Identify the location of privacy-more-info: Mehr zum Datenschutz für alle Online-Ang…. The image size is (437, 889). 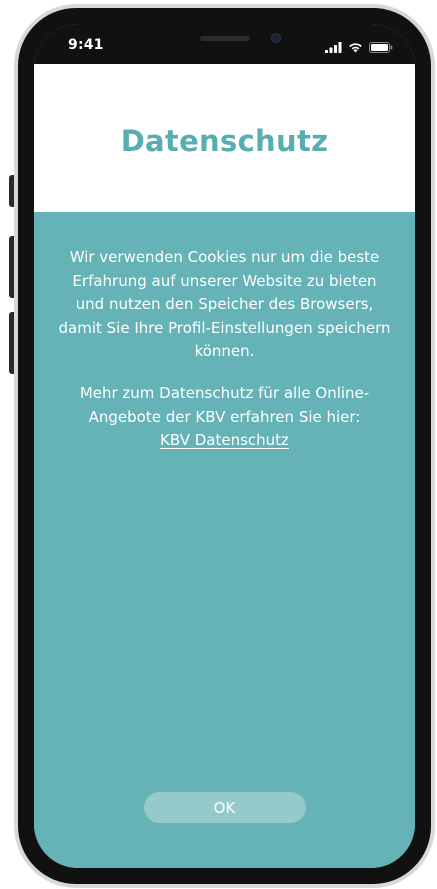
(224, 417).